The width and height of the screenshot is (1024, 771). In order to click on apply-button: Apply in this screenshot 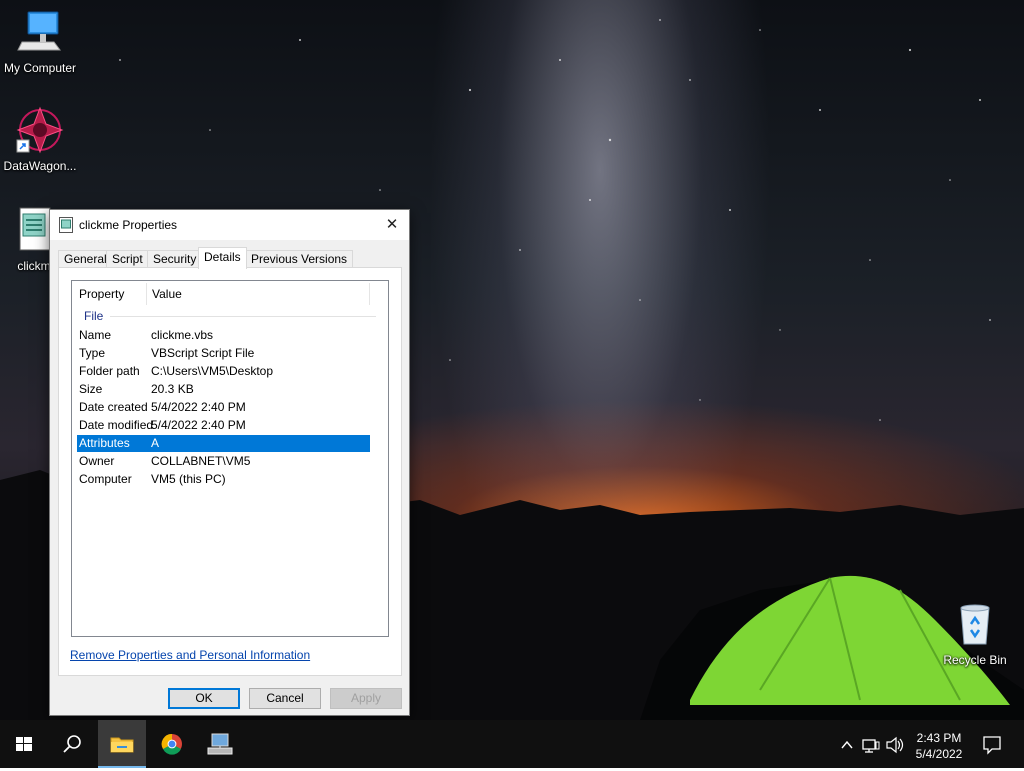, I will do `click(366, 698)`.